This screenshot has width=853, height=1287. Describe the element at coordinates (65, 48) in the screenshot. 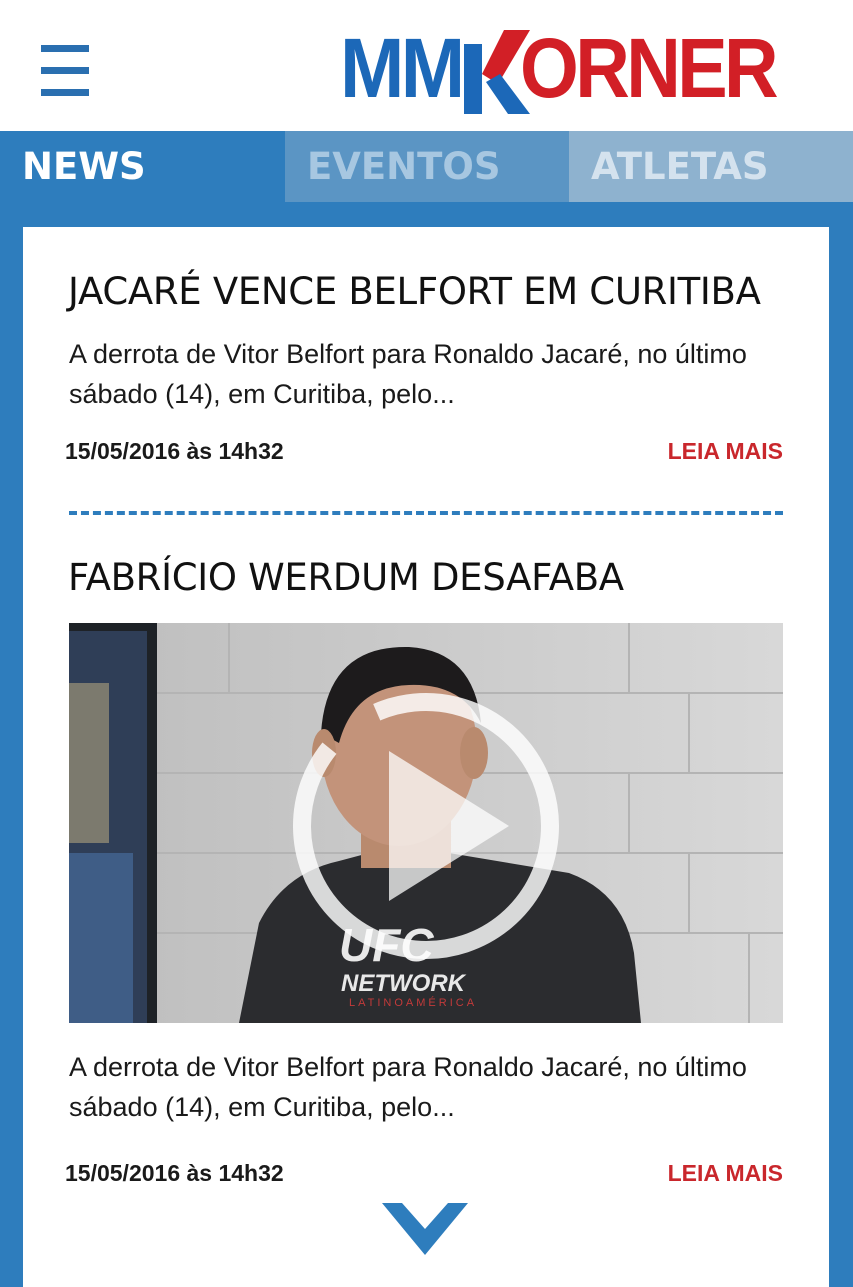

I see `hamburger-icon` at that location.